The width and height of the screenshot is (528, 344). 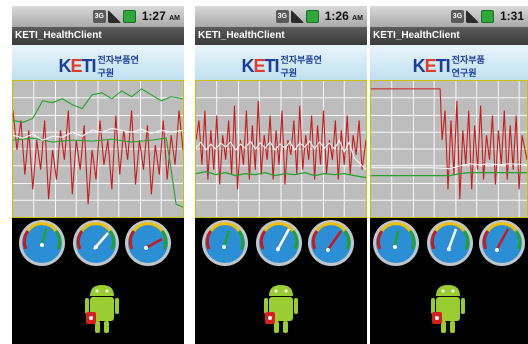 What do you see at coordinates (160, 16) in the screenshot?
I see `status-clock: 1:27 AM` at bounding box center [160, 16].